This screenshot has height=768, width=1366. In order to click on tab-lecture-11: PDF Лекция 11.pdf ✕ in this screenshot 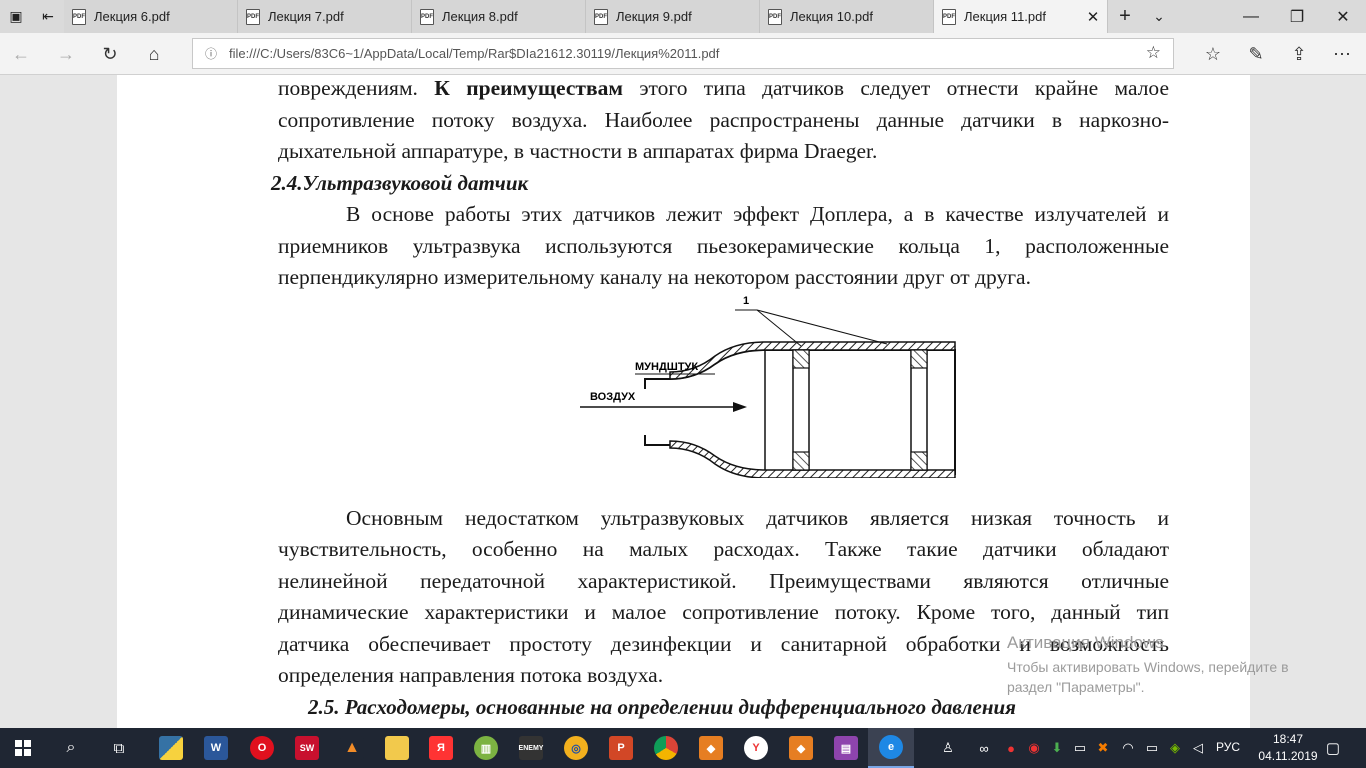, I will do `click(1021, 16)`.